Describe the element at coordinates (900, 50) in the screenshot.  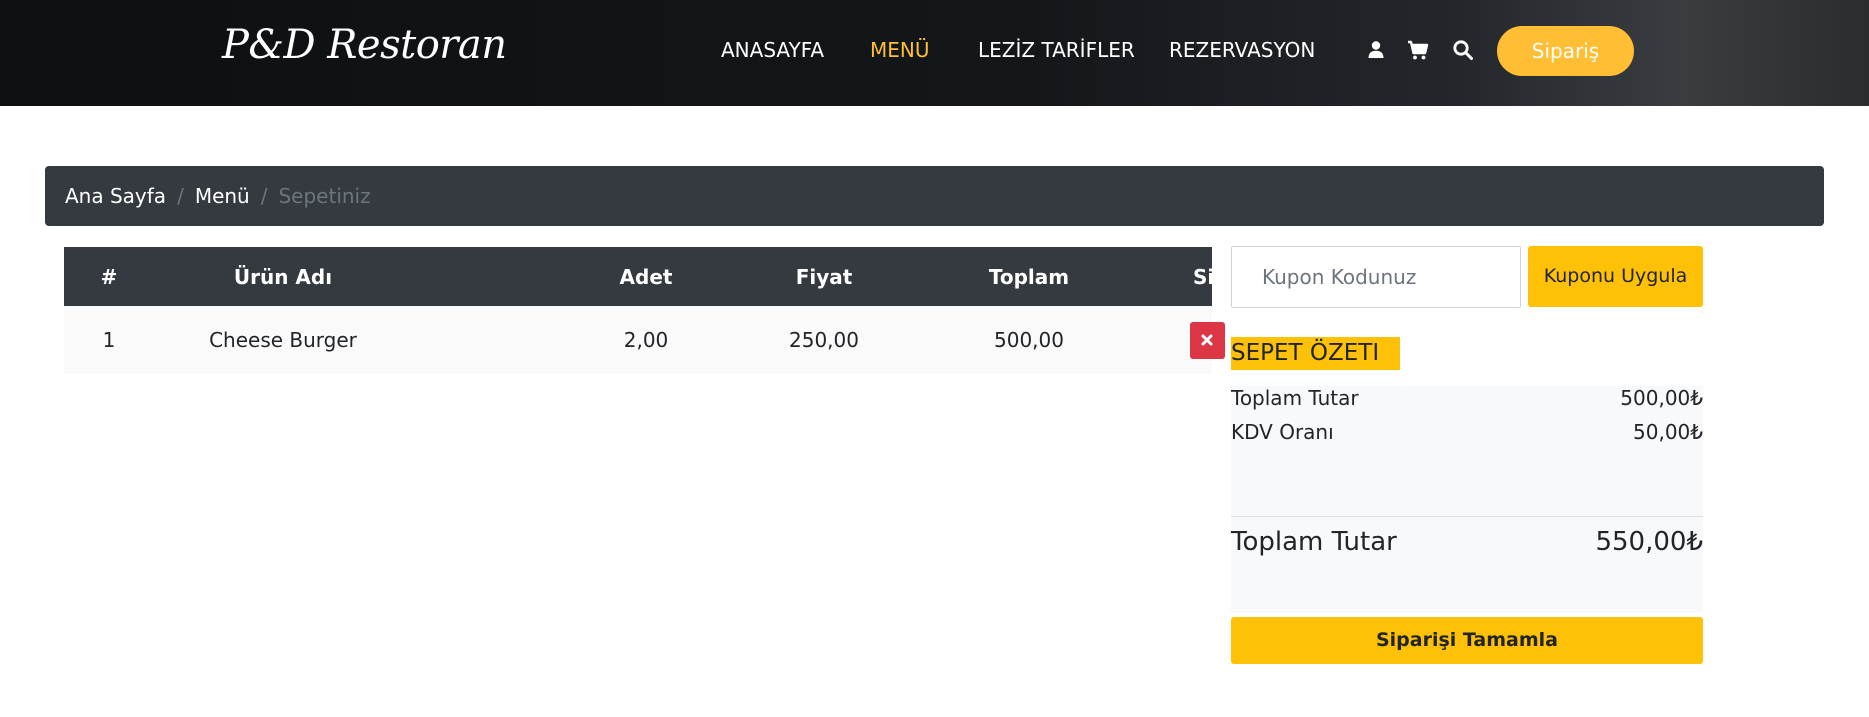
I see `nav-item-menu: MENÜ` at that location.